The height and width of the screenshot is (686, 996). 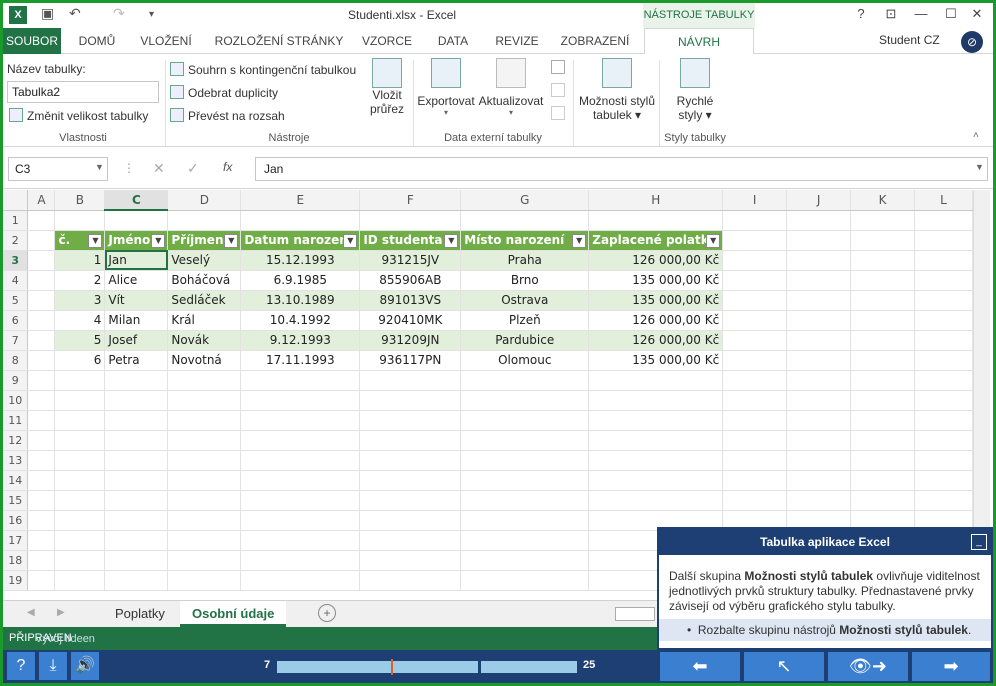 I want to click on column-header: B, so click(x=80, y=200).